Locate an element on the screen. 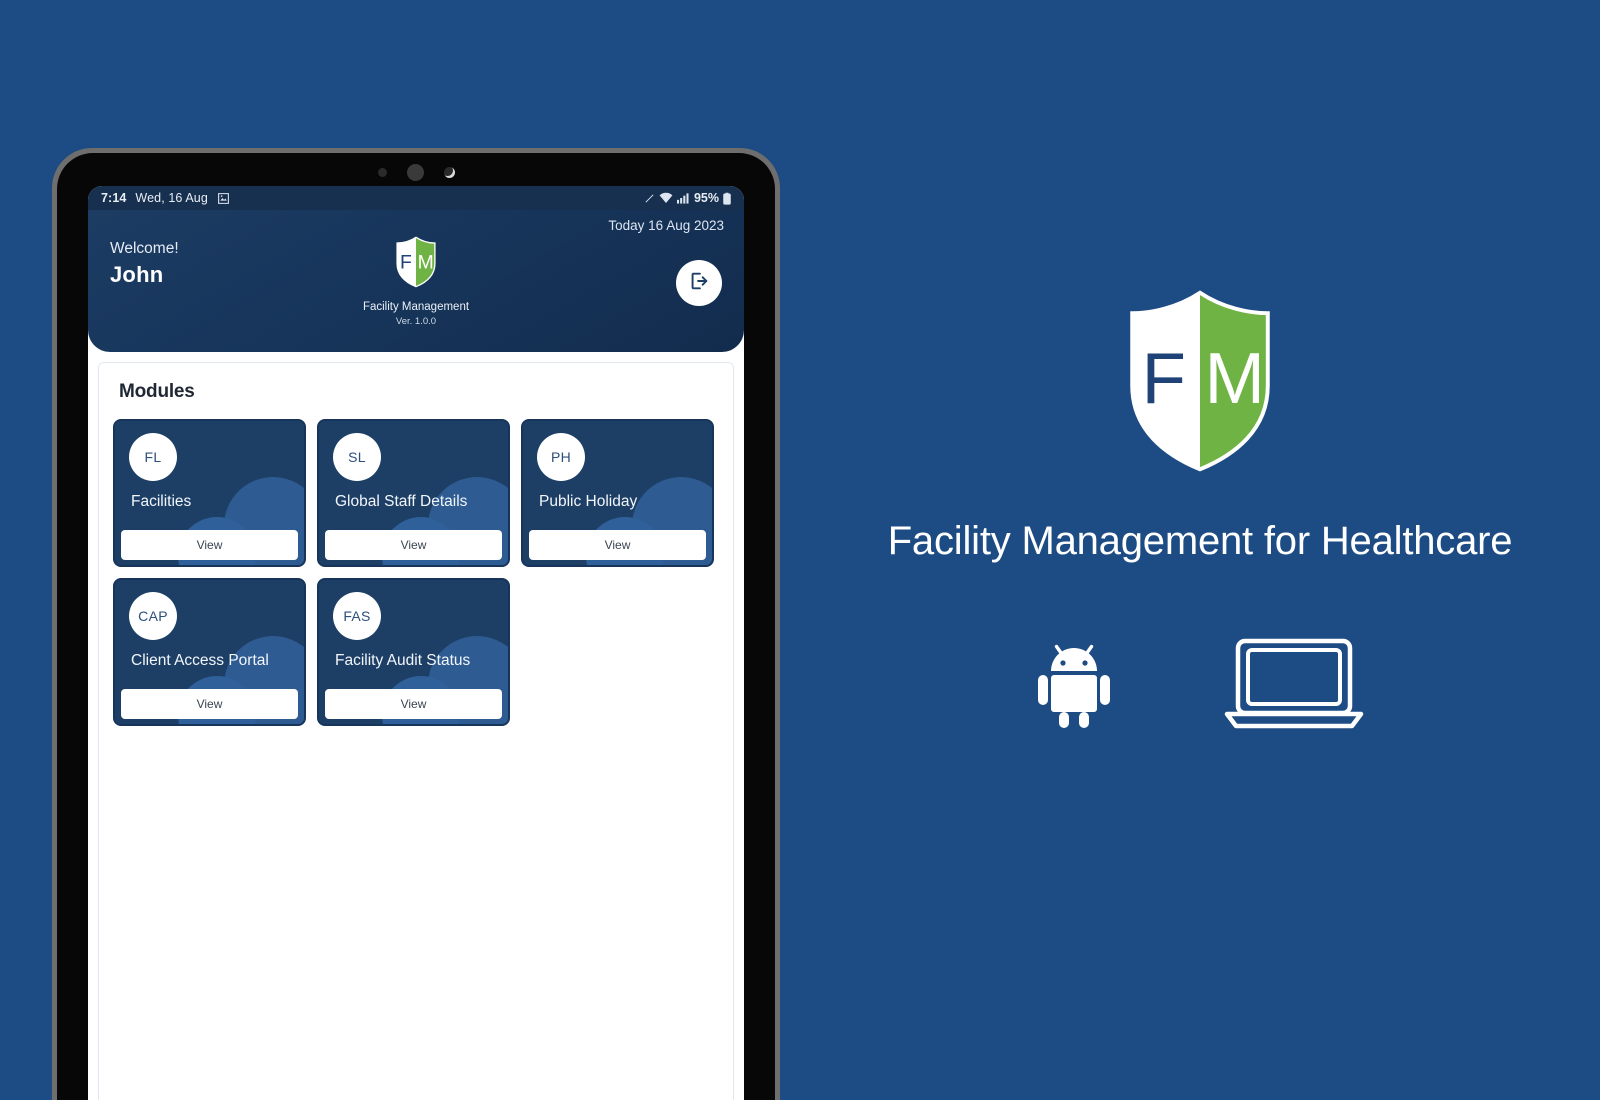 This screenshot has width=1600, height=1100. module-label: Client Access Portal is located at coordinates (200, 660).